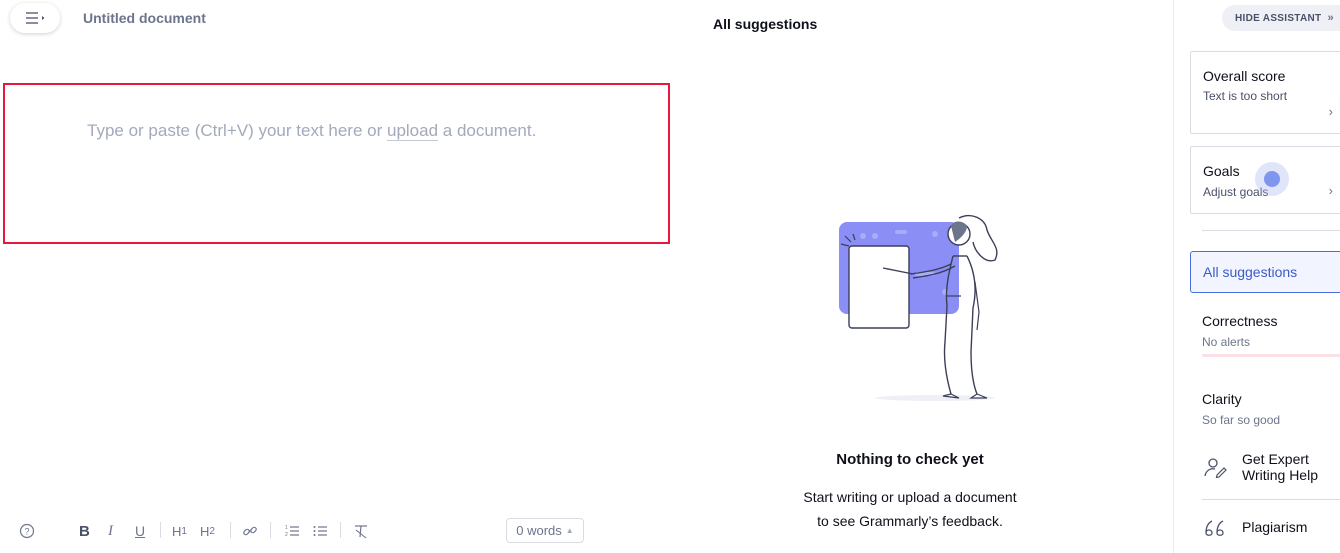 Image resolution: width=1340 pixels, height=553 pixels. I want to click on menu-icon, so click(35, 18).